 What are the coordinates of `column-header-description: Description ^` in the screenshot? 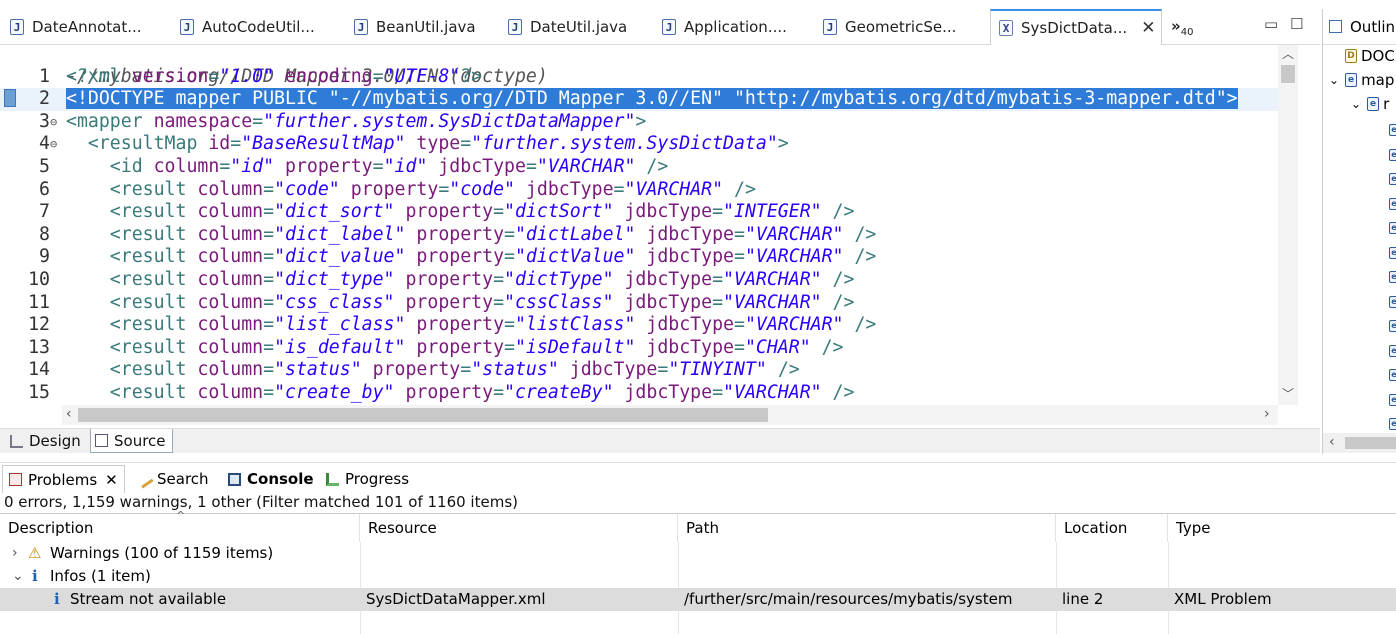 It's located at (180, 525).